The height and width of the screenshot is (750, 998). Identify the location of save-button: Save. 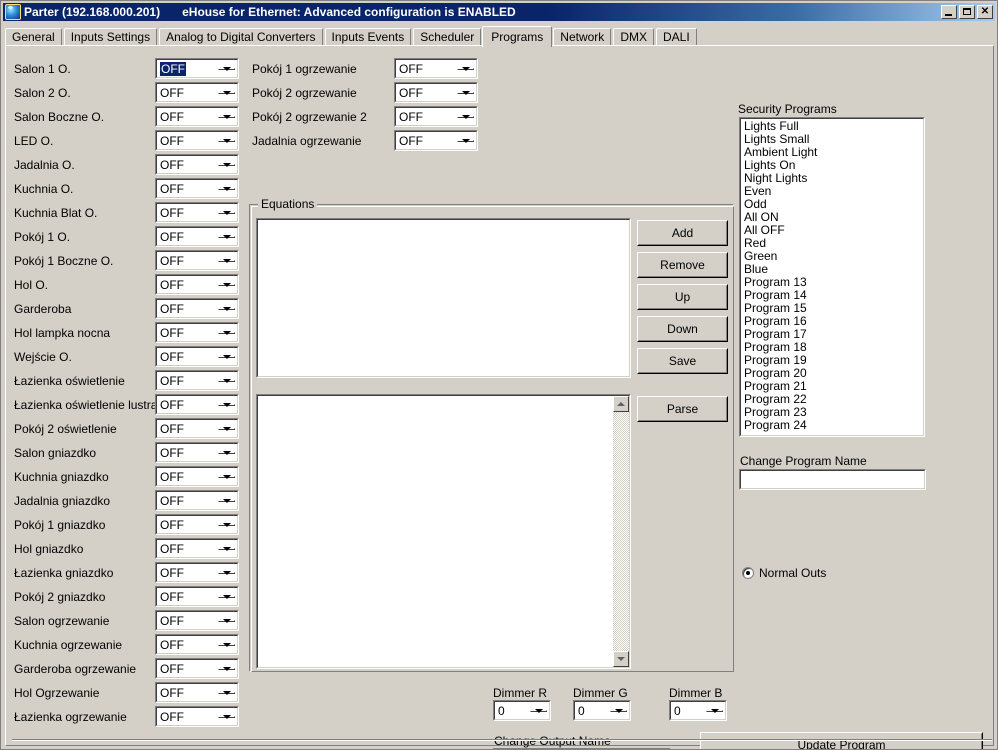
(682, 361).